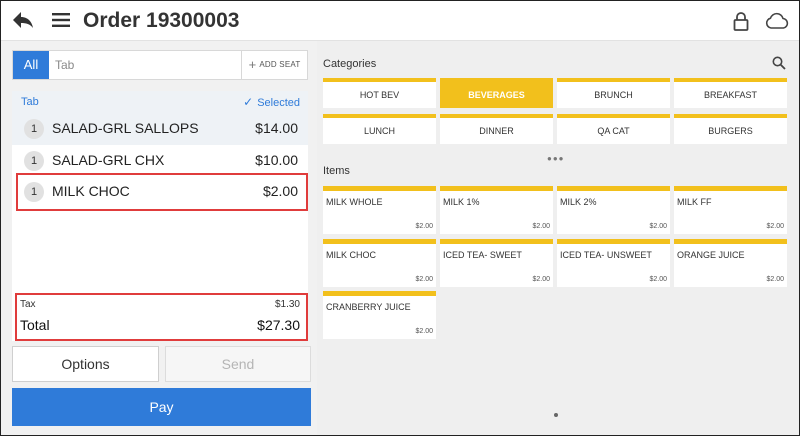  Describe the element at coordinates (162, 192) in the screenshot. I see `highlight-box-item` at that location.